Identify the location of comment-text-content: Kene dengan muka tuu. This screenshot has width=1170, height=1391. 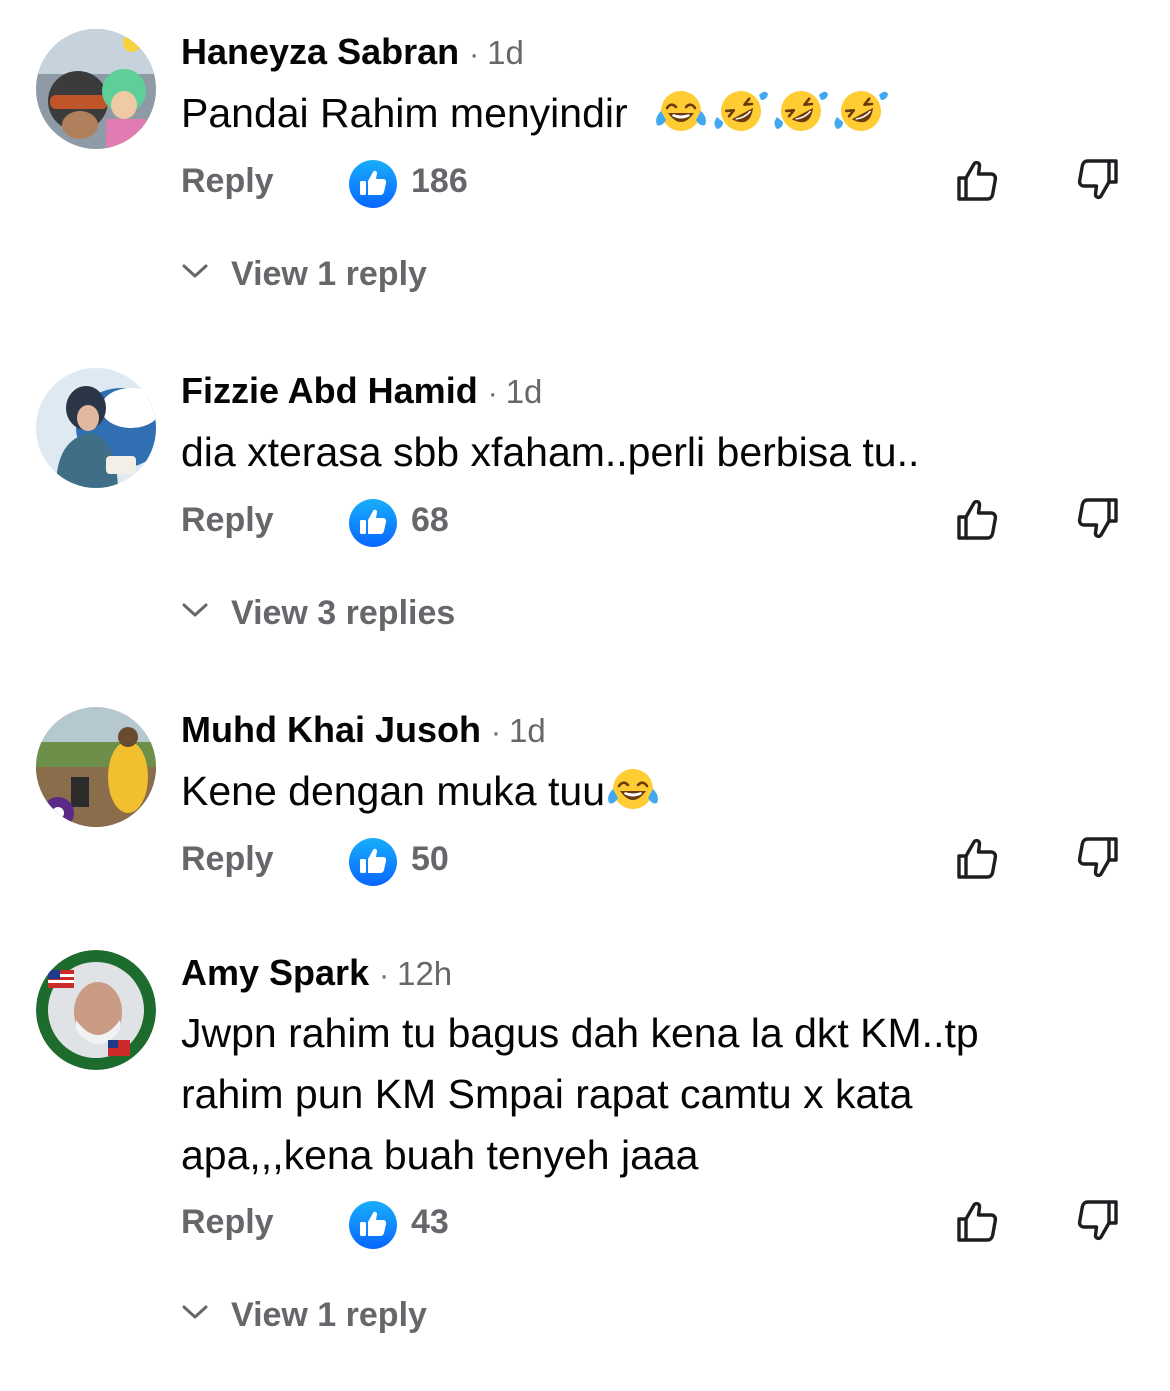
(393, 791).